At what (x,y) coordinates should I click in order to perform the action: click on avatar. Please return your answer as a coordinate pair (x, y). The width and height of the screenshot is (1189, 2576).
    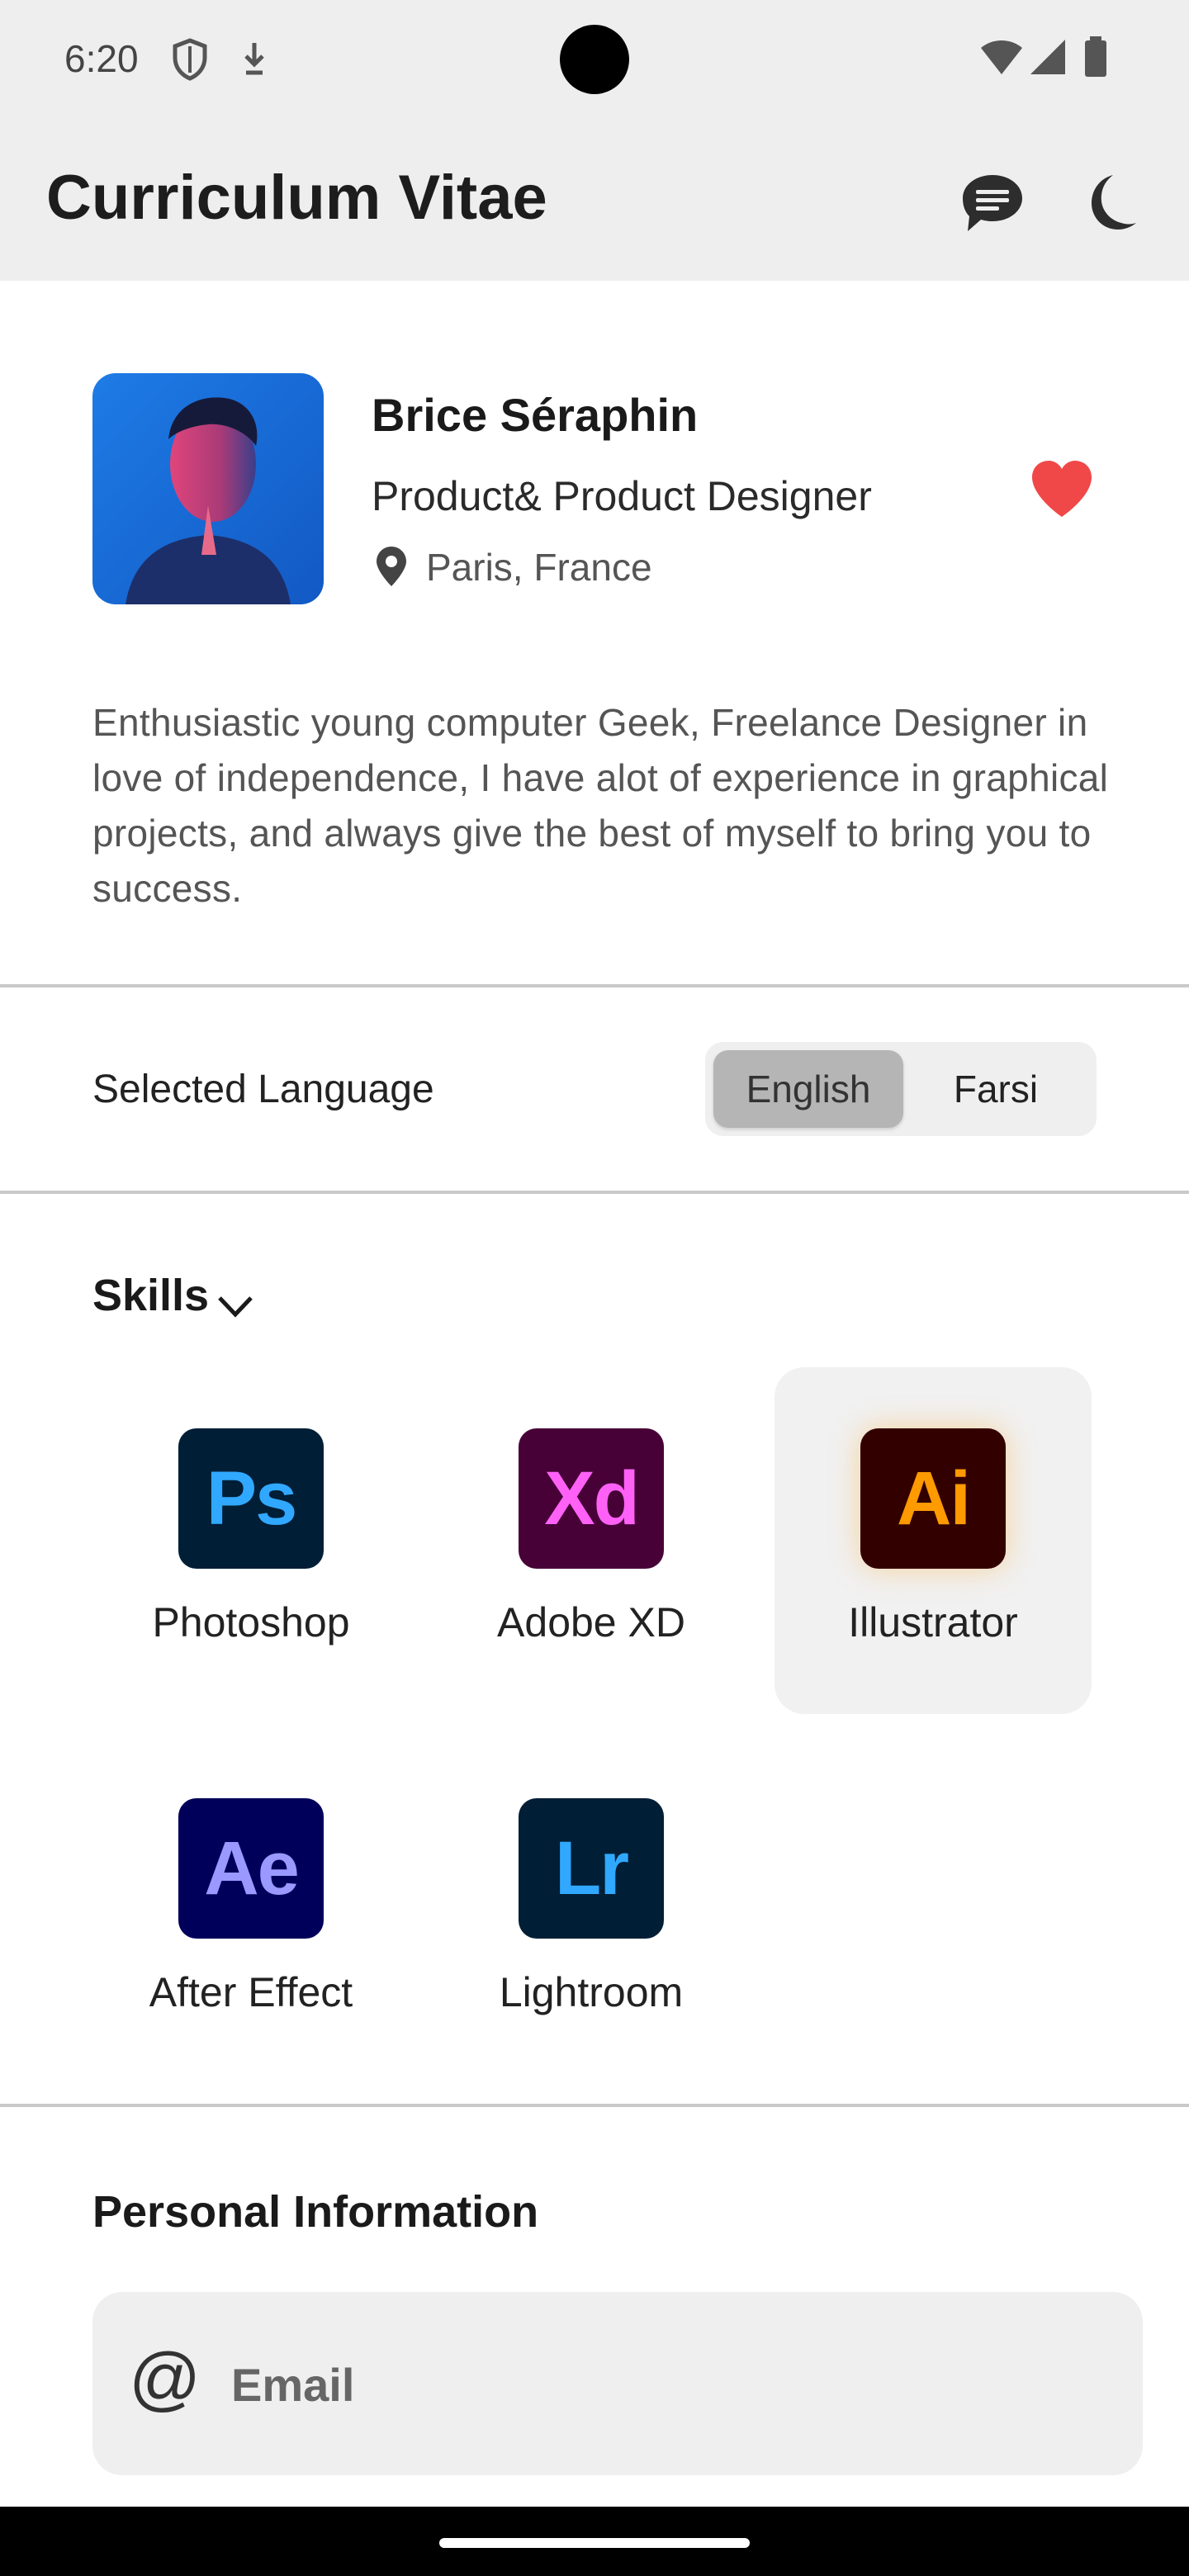
    Looking at the image, I should click on (208, 488).